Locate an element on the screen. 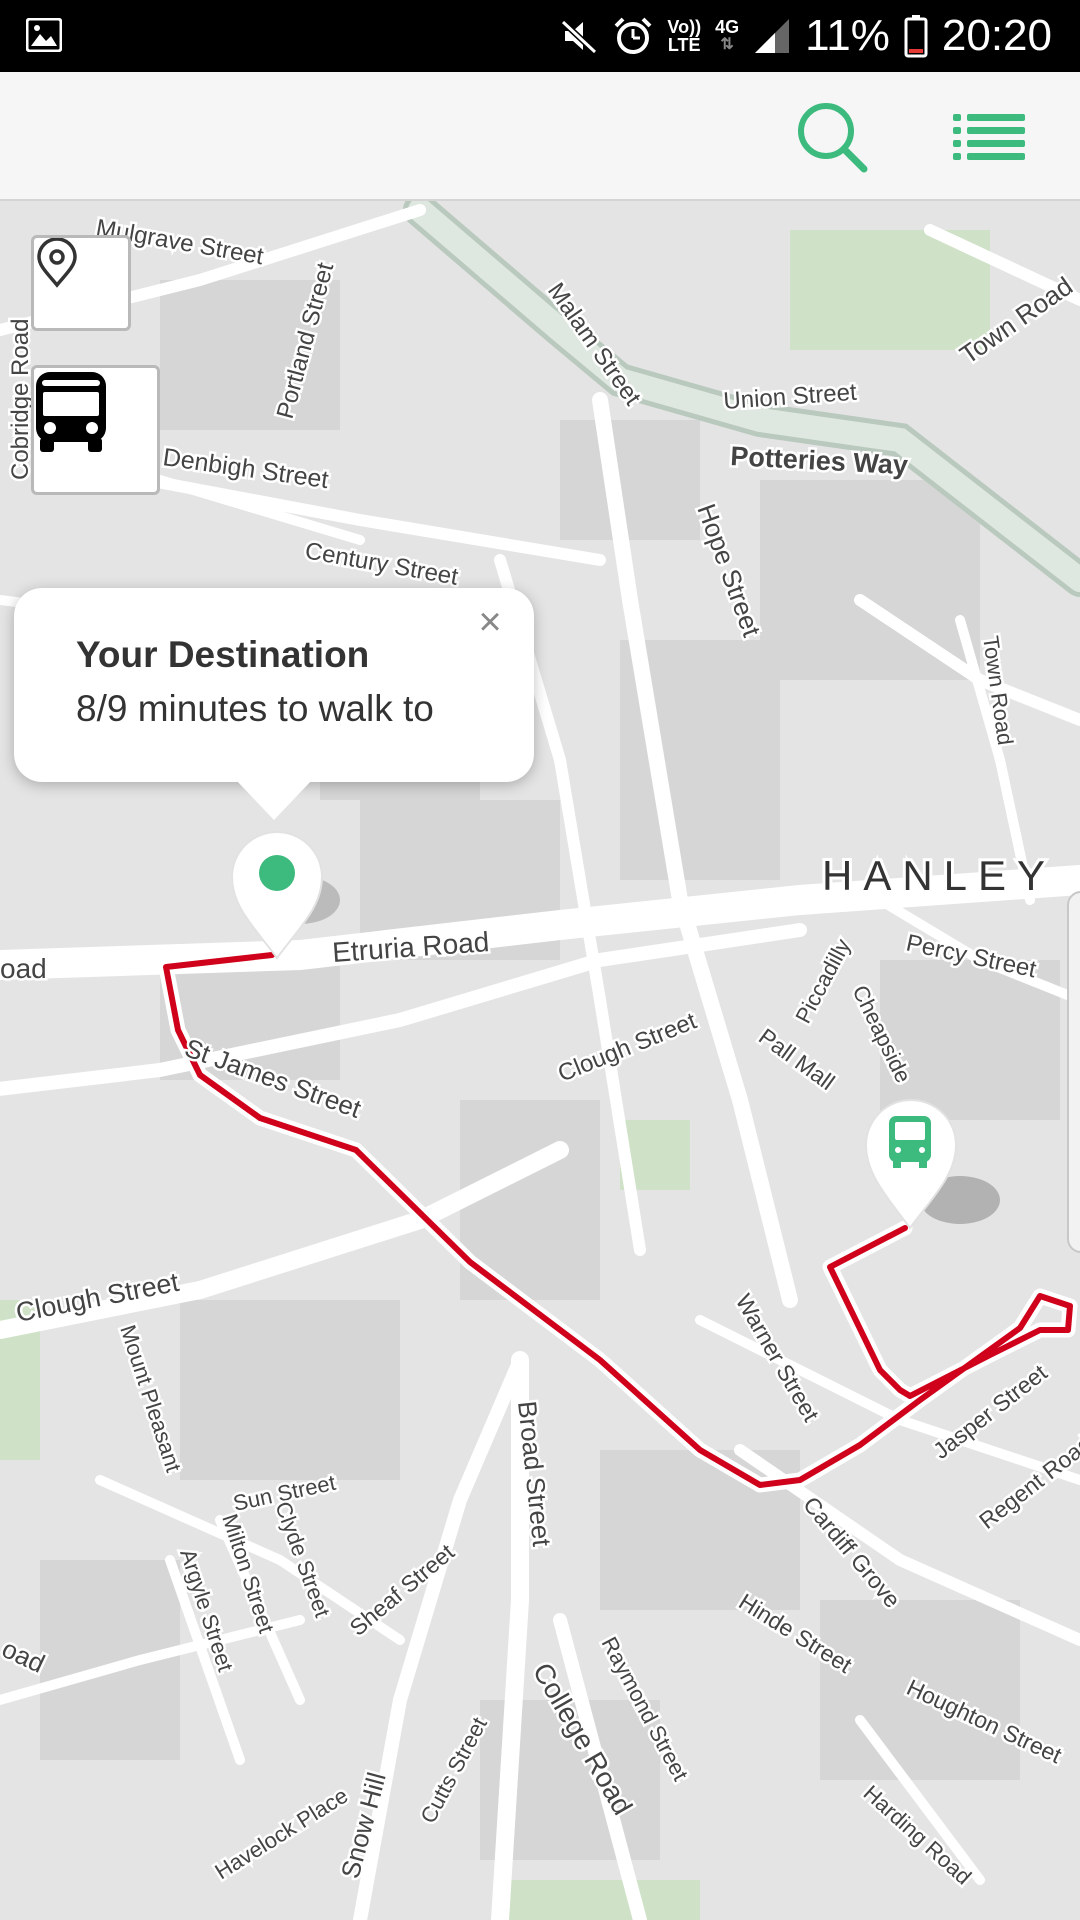 The image size is (1080, 1920). street-label: Etruria Road is located at coordinates (410, 947).